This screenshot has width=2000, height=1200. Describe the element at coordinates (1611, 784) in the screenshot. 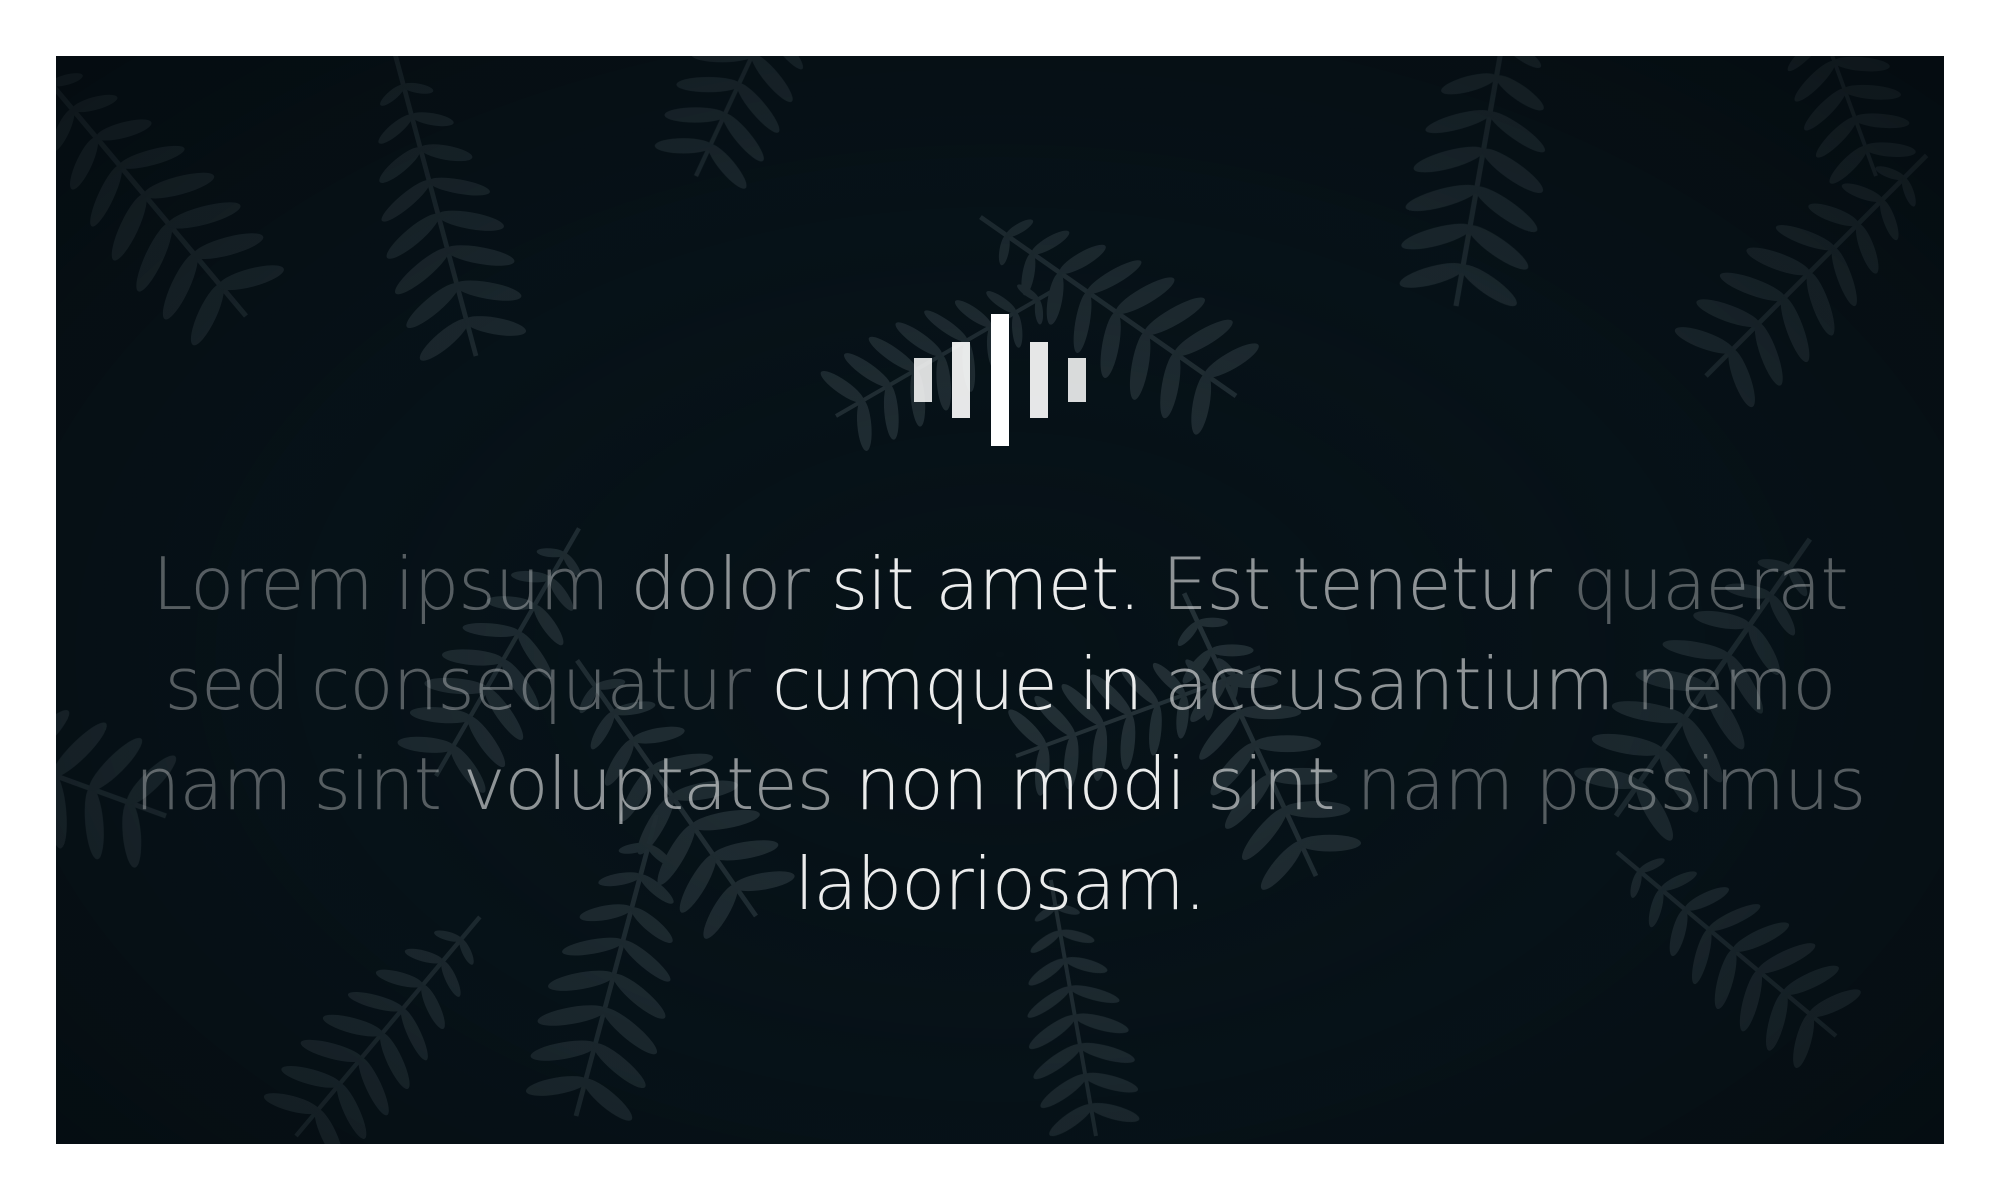

I see `quote-segment: nam possimus` at that location.